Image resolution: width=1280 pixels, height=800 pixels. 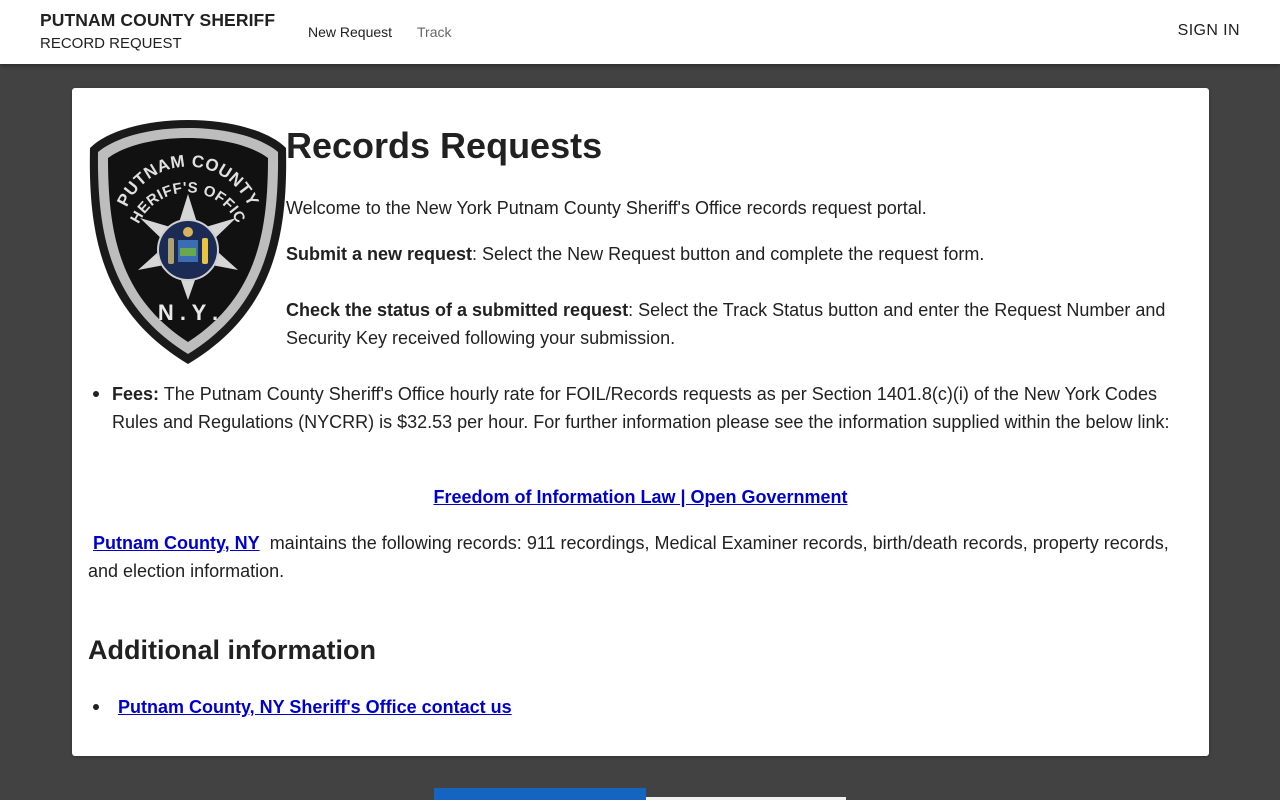 I want to click on putnam-county-link: Putnam County, NY, so click(x=176, y=543).